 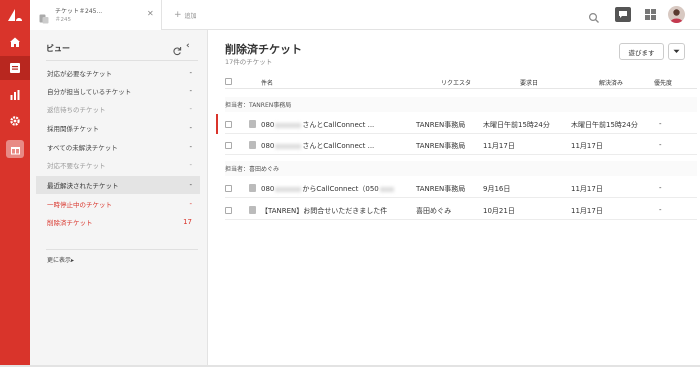 I want to click on view-item-label: 最近解決されたチケット, so click(x=83, y=186).